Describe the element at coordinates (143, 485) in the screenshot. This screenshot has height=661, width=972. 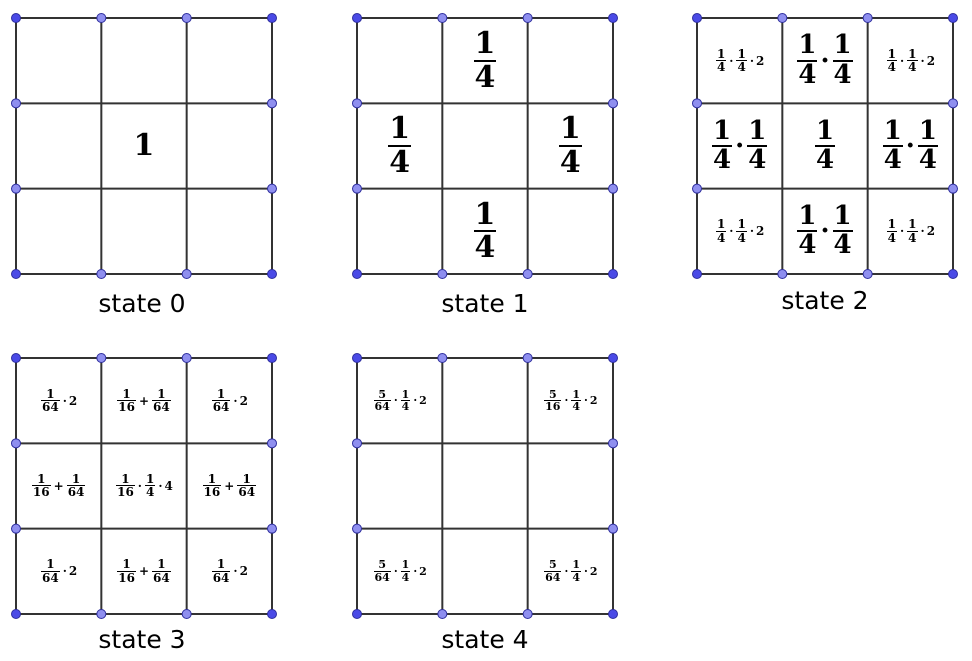
I see `cell-value: 1 16 · 1 4 · 4` at that location.